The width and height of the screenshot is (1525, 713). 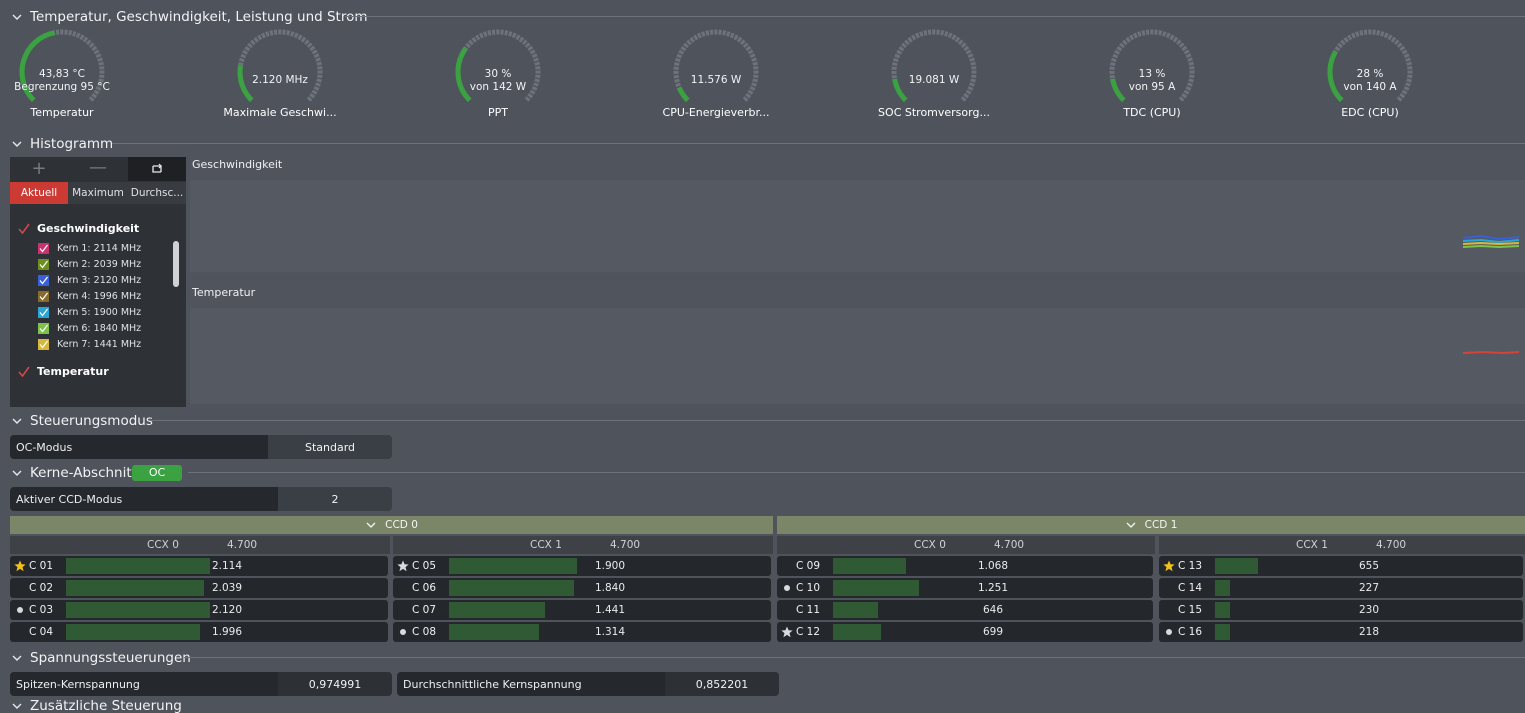 What do you see at coordinates (857, 356) in the screenshot?
I see `chart-plot-area` at bounding box center [857, 356].